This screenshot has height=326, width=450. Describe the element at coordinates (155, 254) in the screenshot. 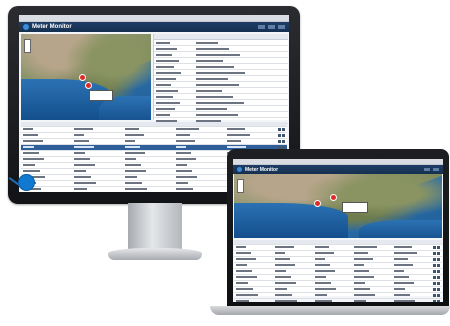

I see `monitor-stand-base` at that location.